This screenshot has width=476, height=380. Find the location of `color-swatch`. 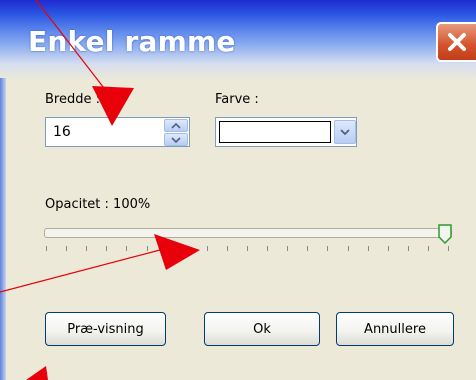

color-swatch is located at coordinates (275, 132).